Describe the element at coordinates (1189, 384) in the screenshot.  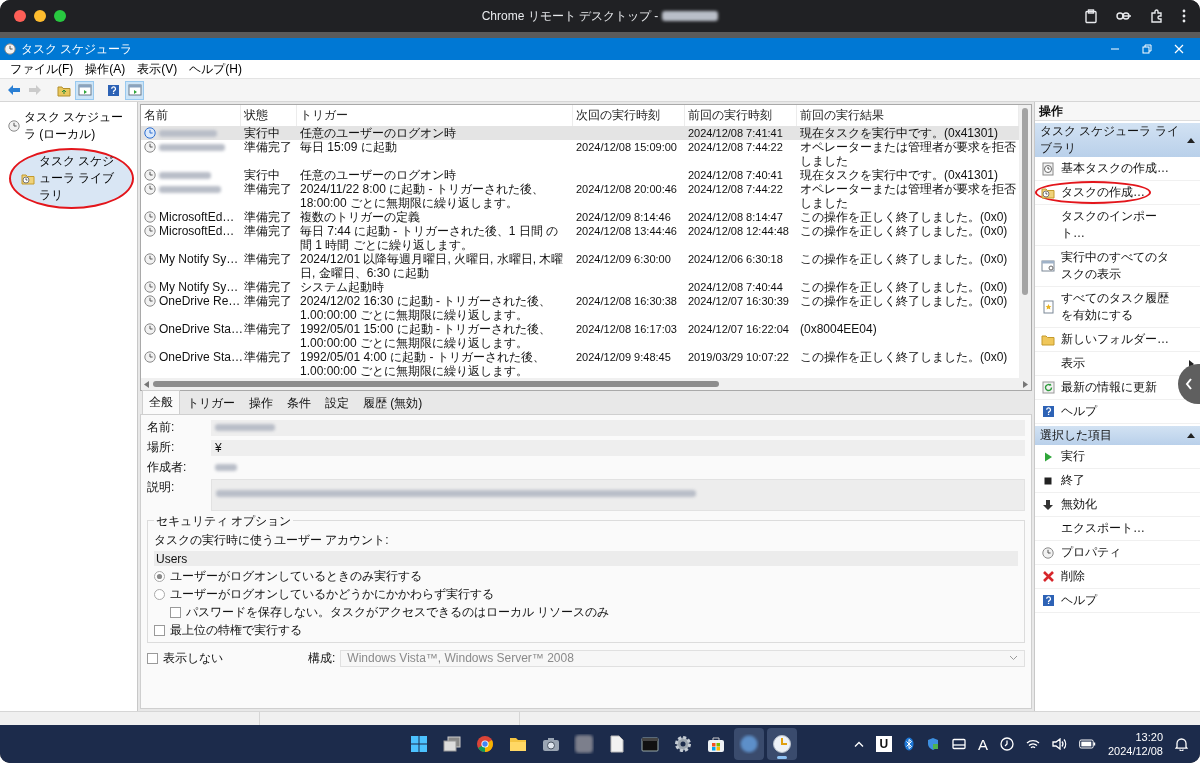
I see `chevron-left-icon` at that location.